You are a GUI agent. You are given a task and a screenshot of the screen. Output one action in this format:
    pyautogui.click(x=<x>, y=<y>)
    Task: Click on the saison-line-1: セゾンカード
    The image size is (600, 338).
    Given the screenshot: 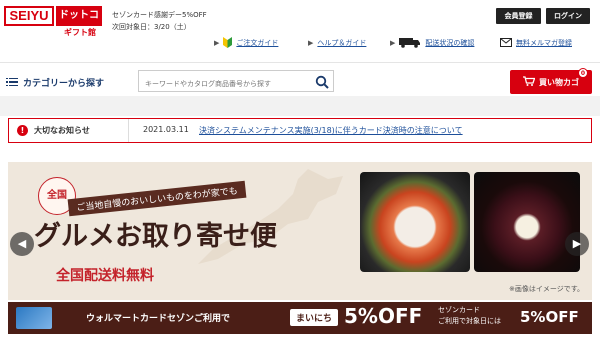 What is the action you would take?
    pyautogui.click(x=459, y=310)
    